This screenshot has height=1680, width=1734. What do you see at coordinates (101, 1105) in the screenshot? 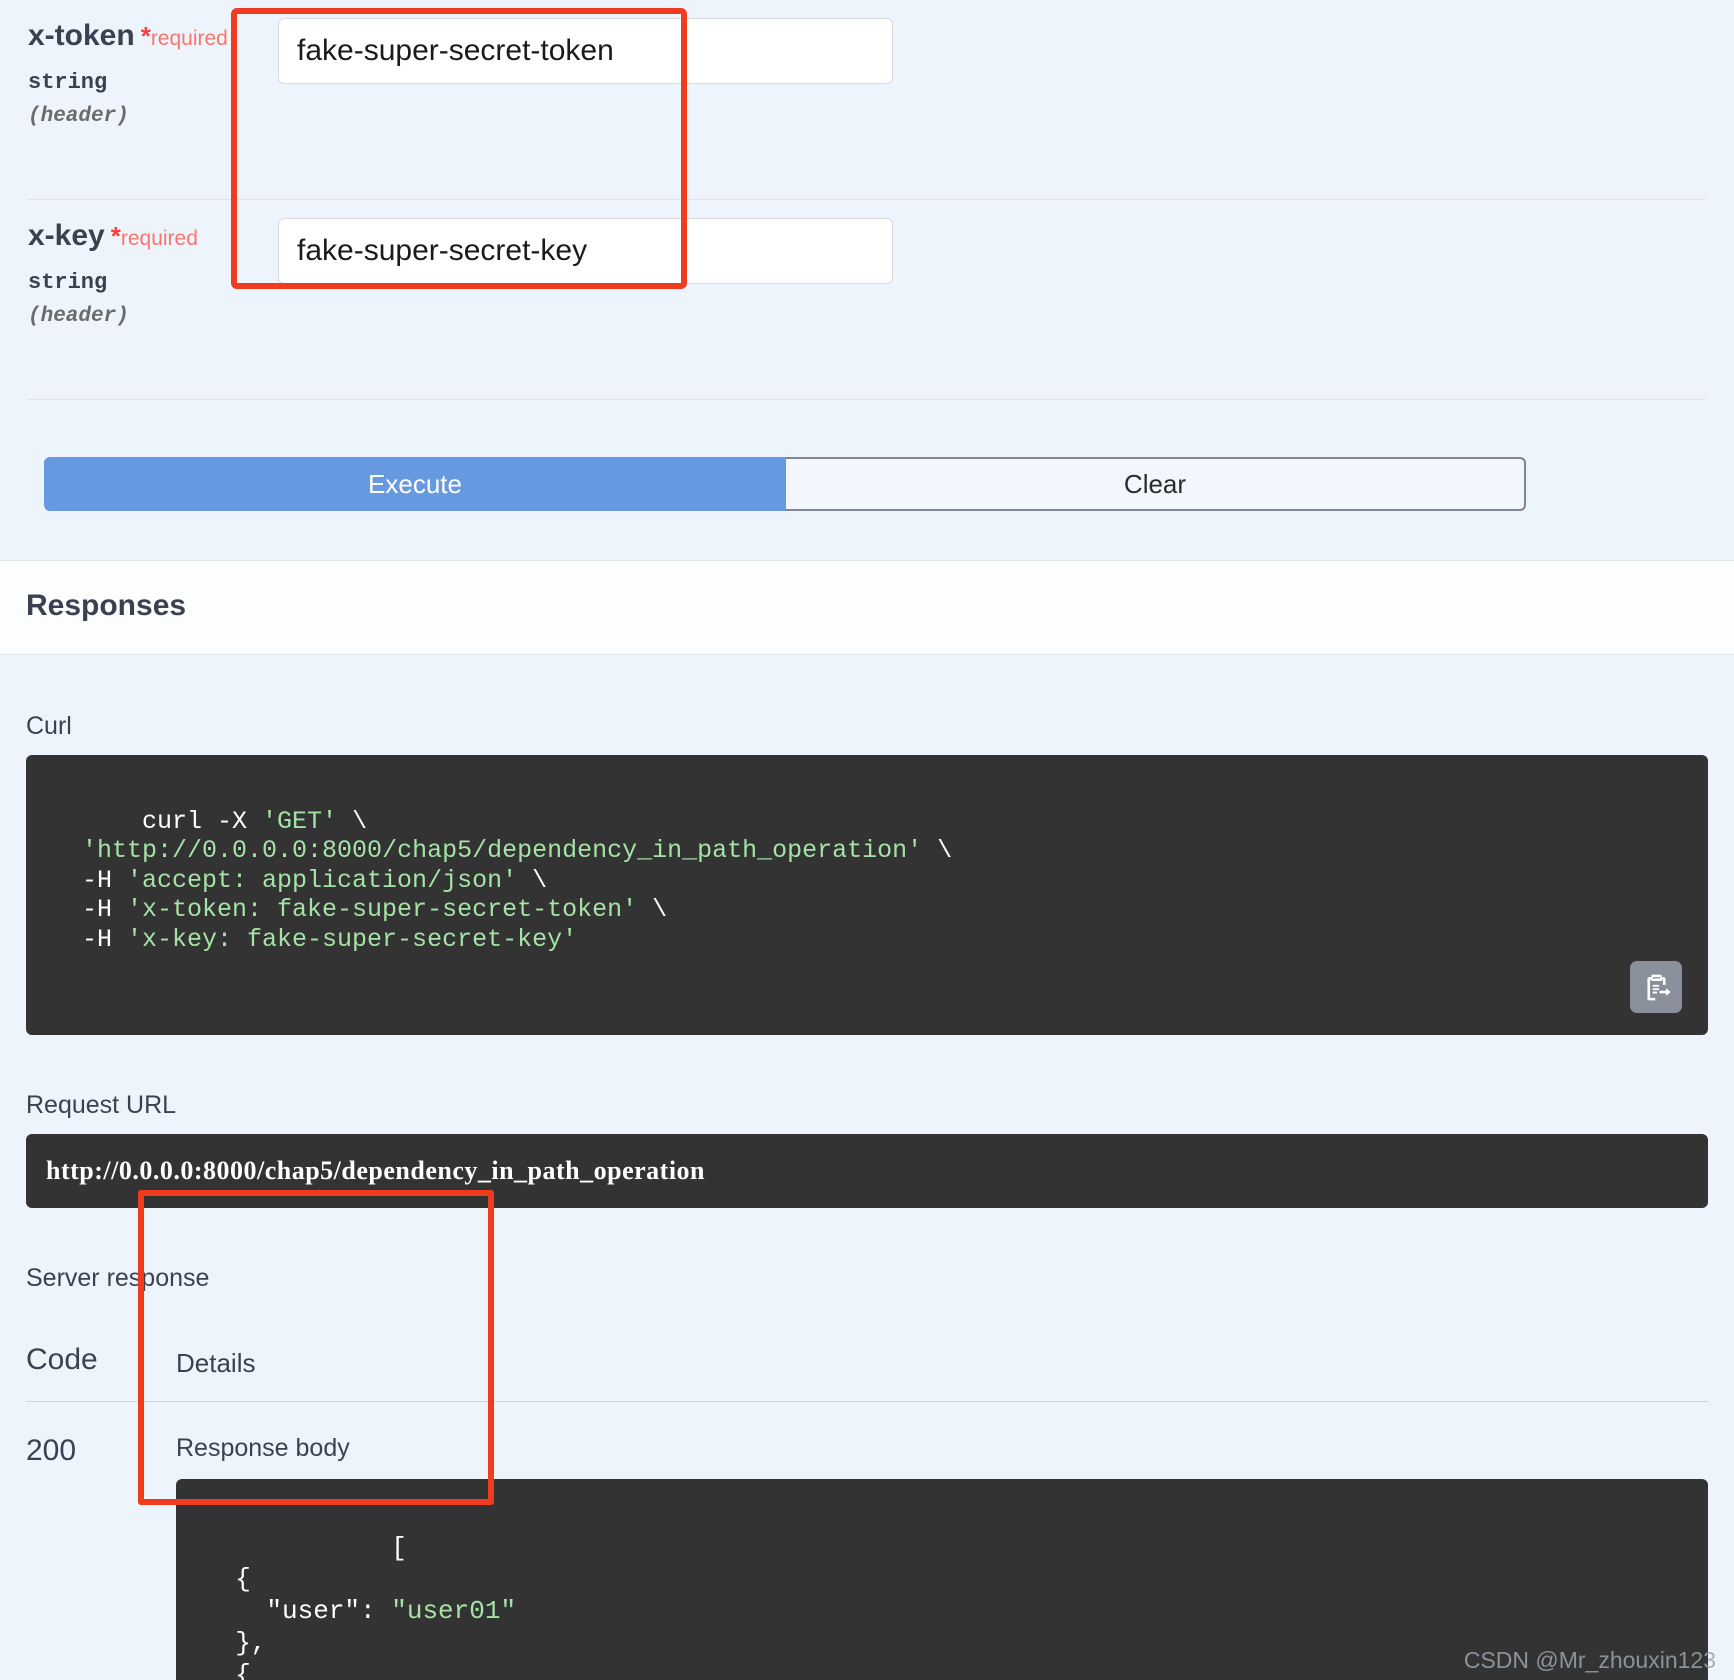
I see `request-url-label: Request URL` at bounding box center [101, 1105].